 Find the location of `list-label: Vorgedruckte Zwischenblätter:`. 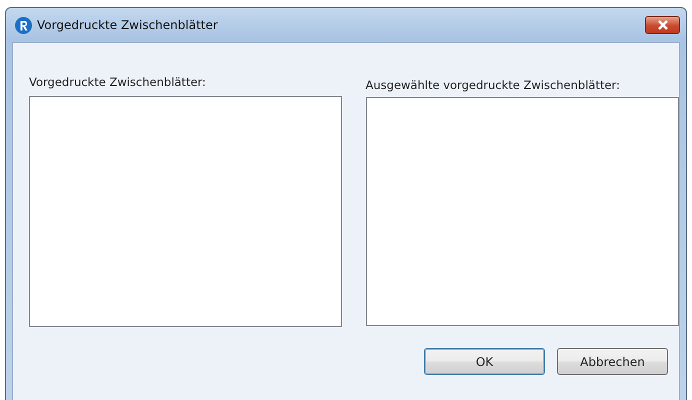

list-label: Vorgedruckte Zwischenblätter: is located at coordinates (118, 83).